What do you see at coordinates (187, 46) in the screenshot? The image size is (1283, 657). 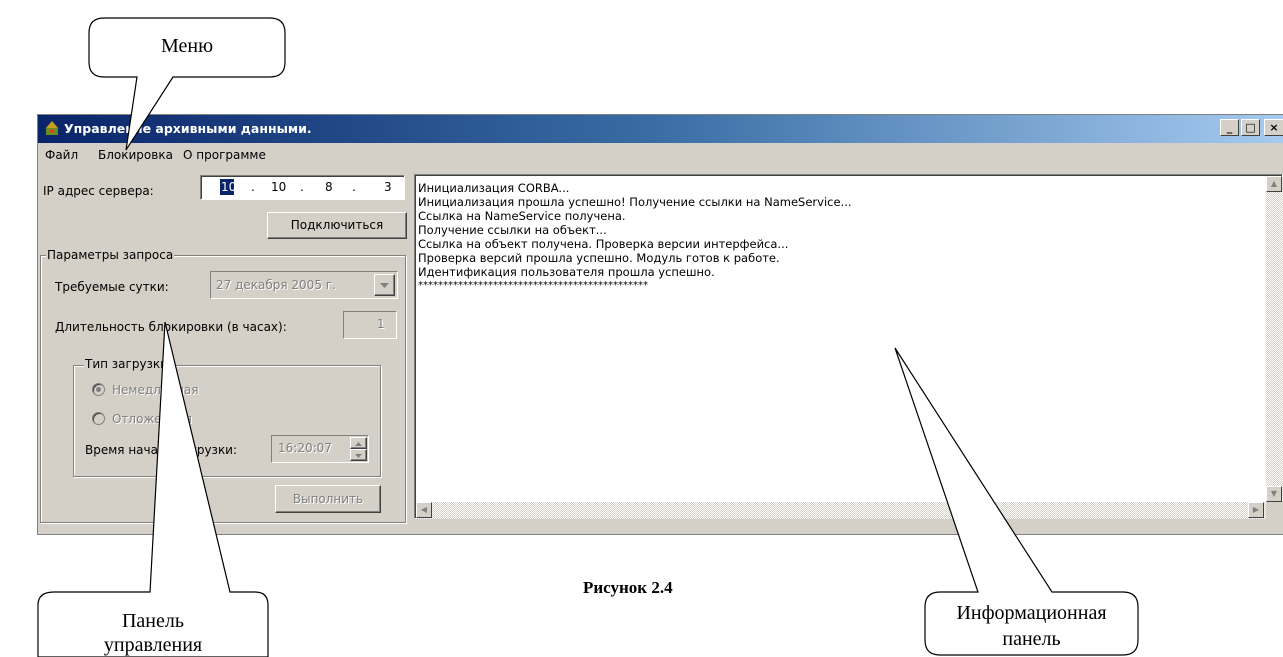 I see `menu-callout-text: Меню` at bounding box center [187, 46].